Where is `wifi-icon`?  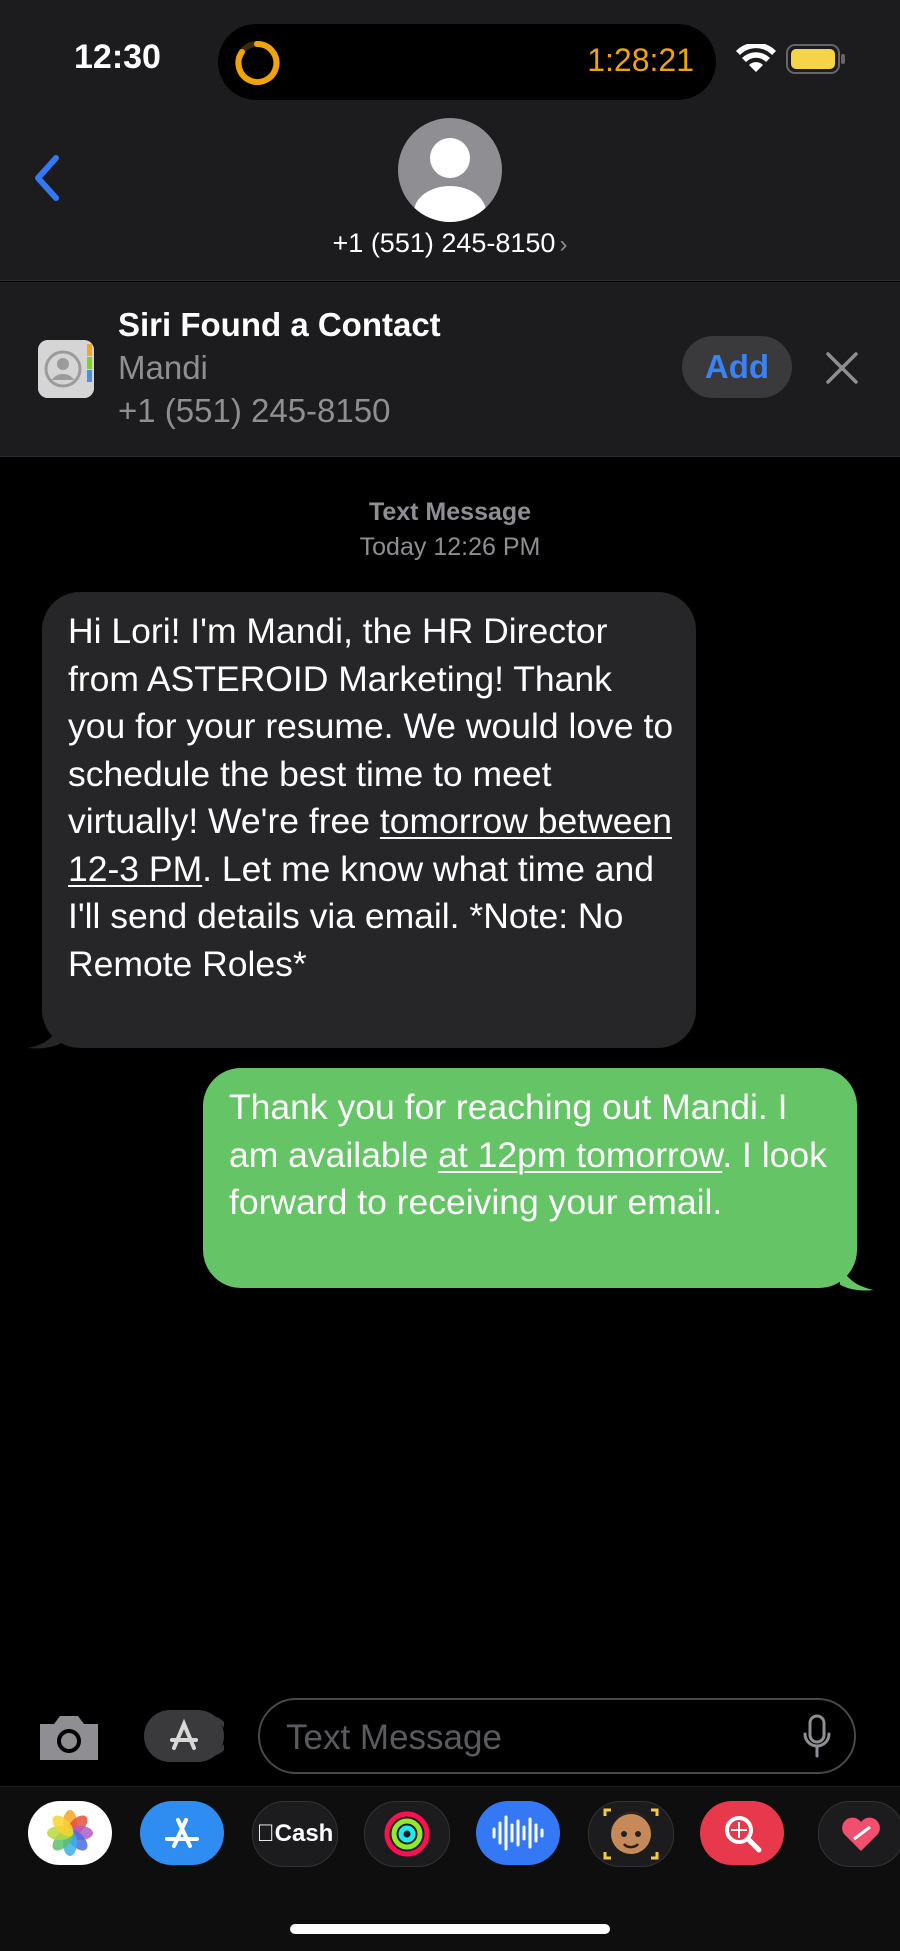 wifi-icon is located at coordinates (756, 58).